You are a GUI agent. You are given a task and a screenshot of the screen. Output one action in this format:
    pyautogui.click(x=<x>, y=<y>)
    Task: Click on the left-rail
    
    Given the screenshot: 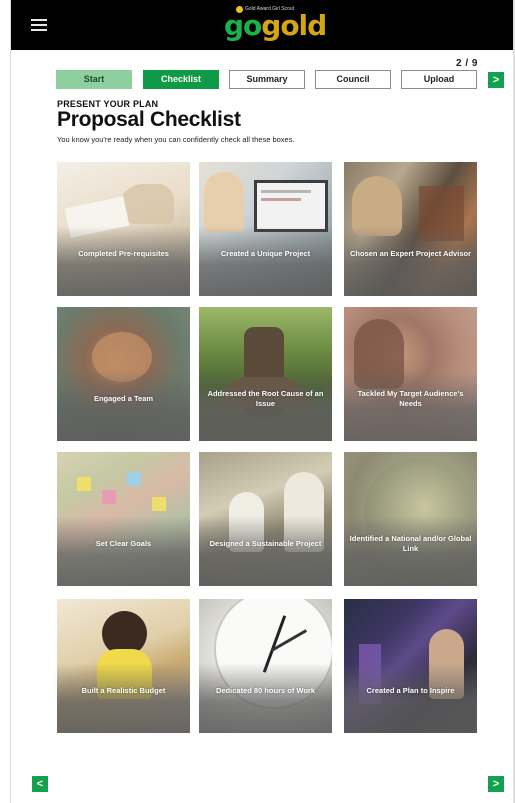 What is the action you would take?
    pyautogui.click(x=5, y=401)
    